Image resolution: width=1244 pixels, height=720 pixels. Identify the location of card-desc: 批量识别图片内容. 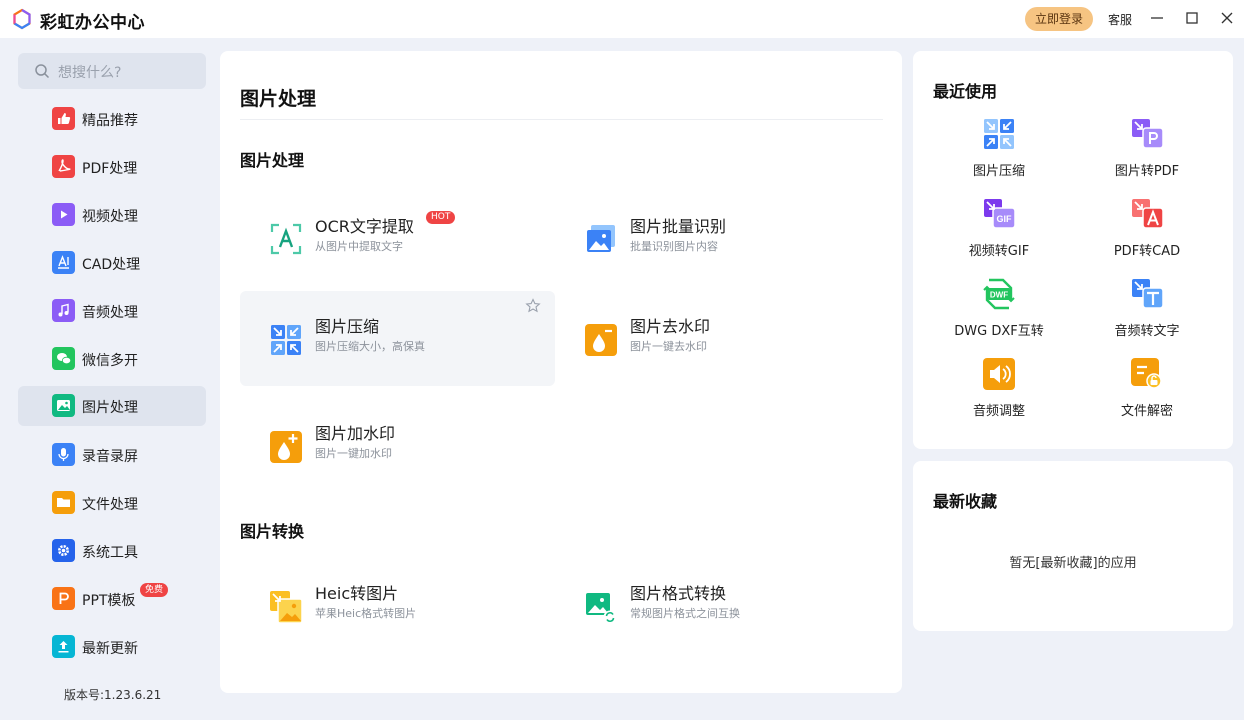
(674, 246).